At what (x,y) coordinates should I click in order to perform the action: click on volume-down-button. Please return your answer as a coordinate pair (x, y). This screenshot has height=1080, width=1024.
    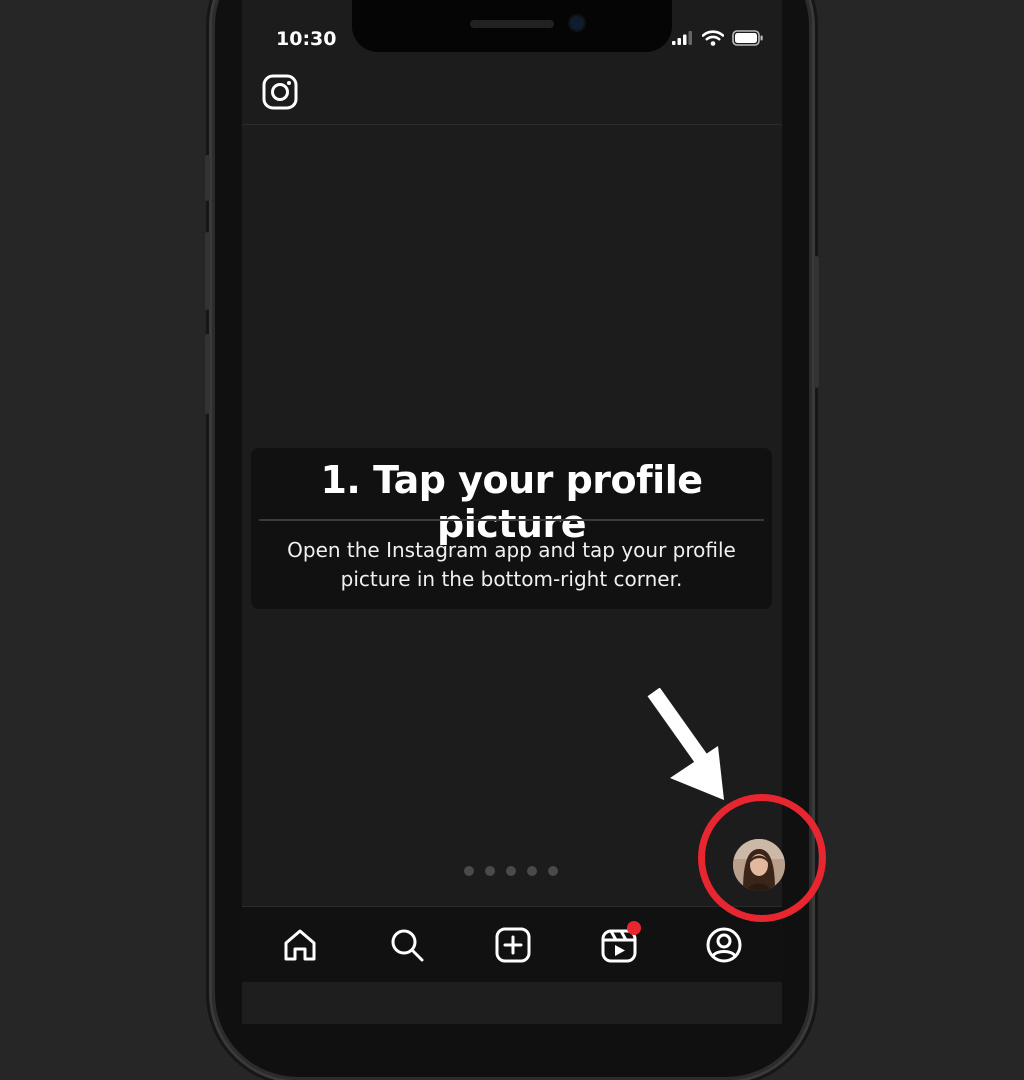
    Looking at the image, I should click on (207, 374).